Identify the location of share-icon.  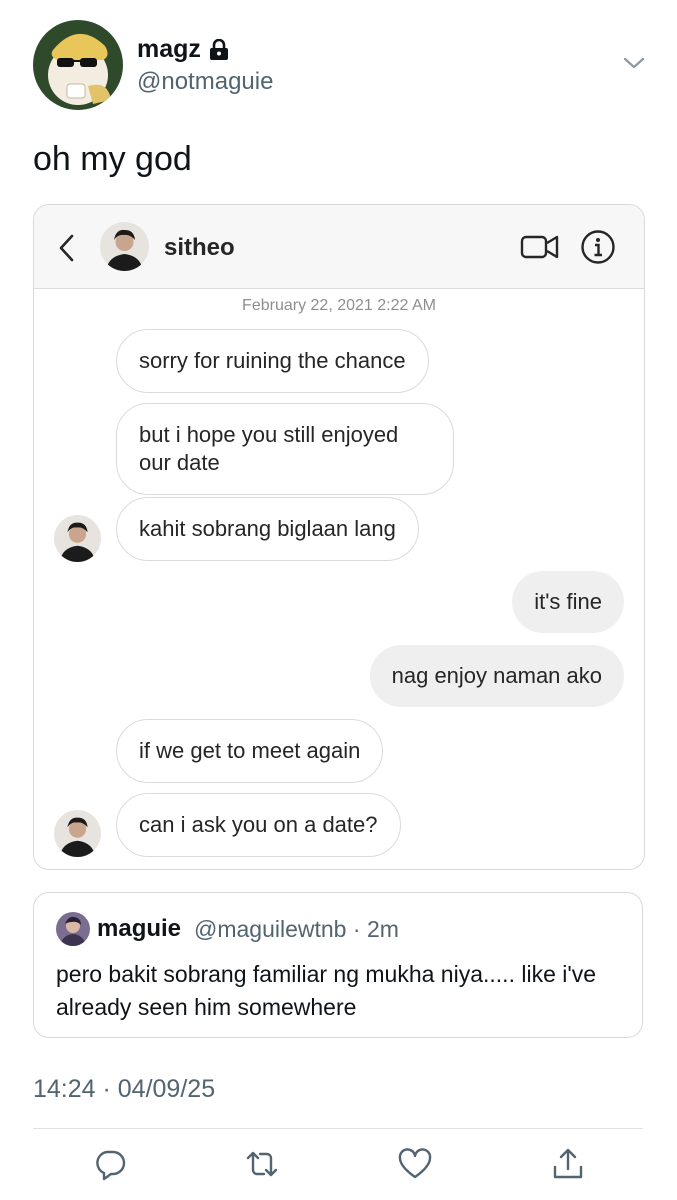
(568, 1163).